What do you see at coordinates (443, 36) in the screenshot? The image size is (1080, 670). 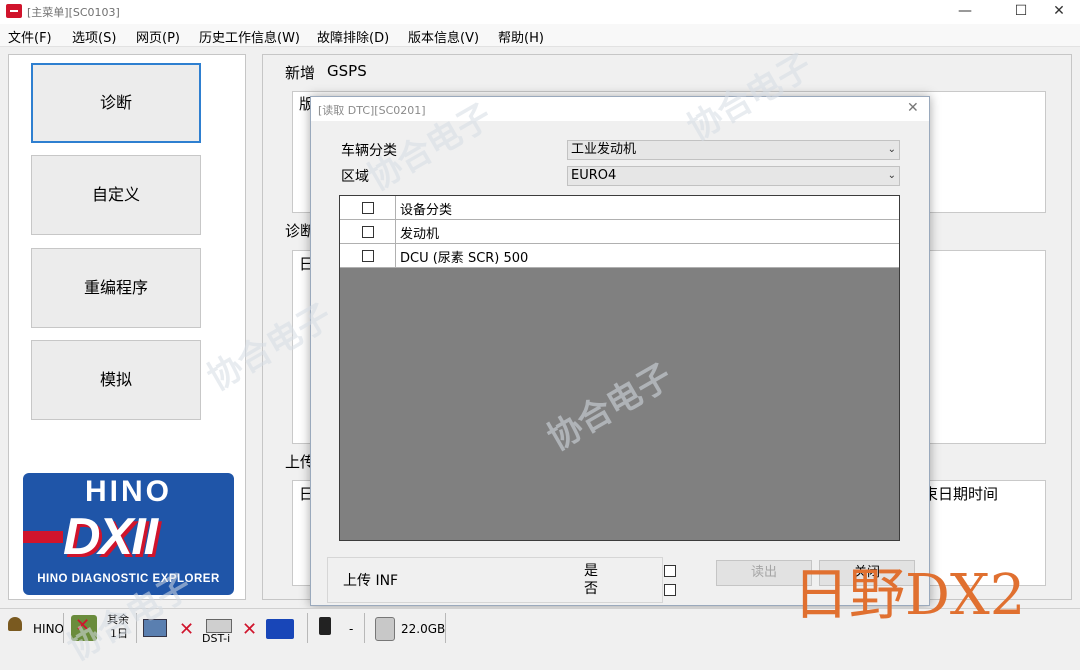 I see `menu-version: 版本信息(V)` at bounding box center [443, 36].